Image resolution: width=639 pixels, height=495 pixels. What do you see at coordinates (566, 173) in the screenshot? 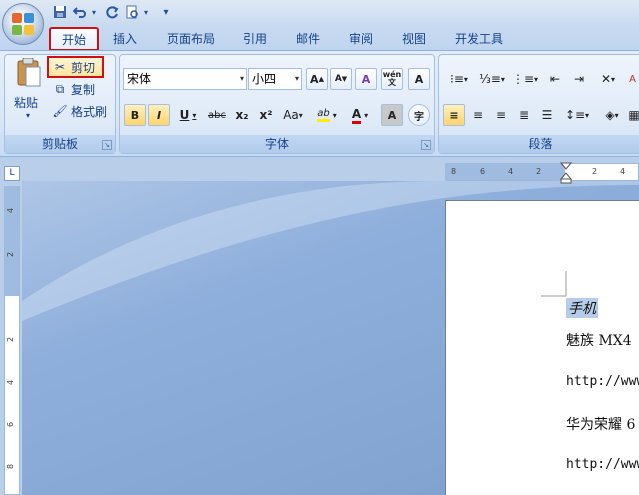
I see `indent-marker-icon` at bounding box center [566, 173].